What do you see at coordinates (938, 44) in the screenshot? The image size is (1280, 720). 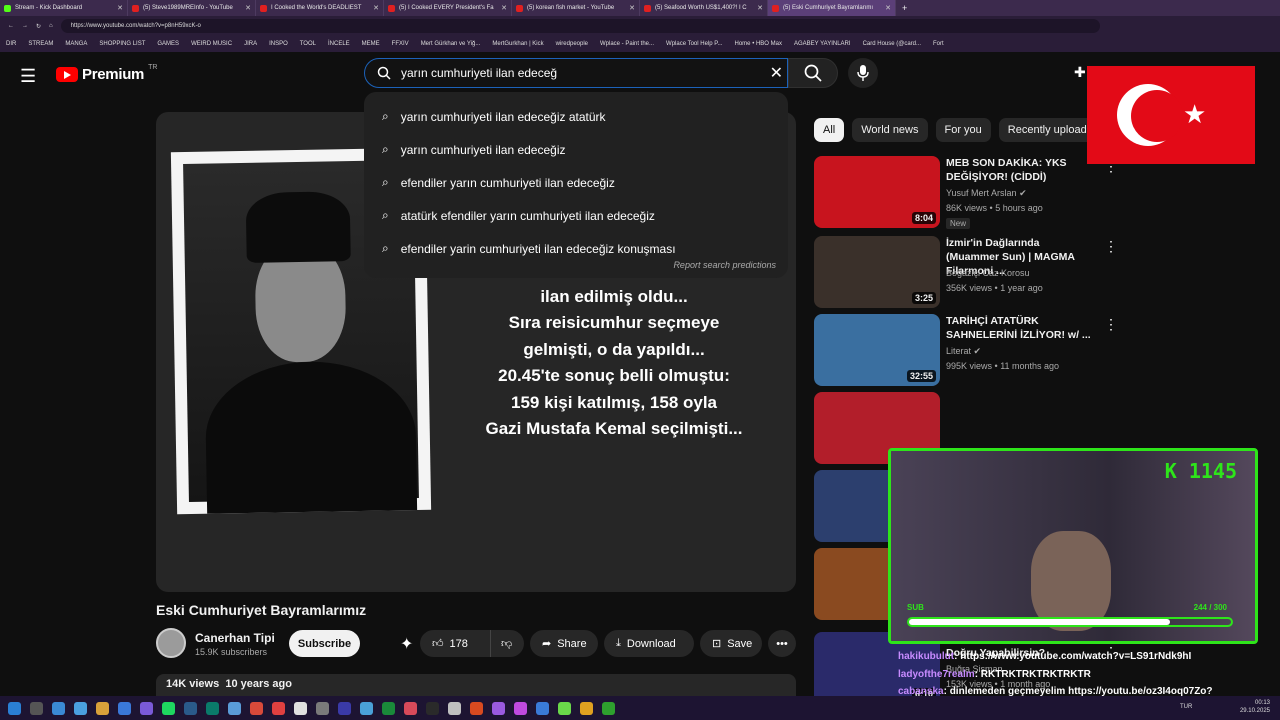 I see `bookmark-item: Fort` at bounding box center [938, 44].